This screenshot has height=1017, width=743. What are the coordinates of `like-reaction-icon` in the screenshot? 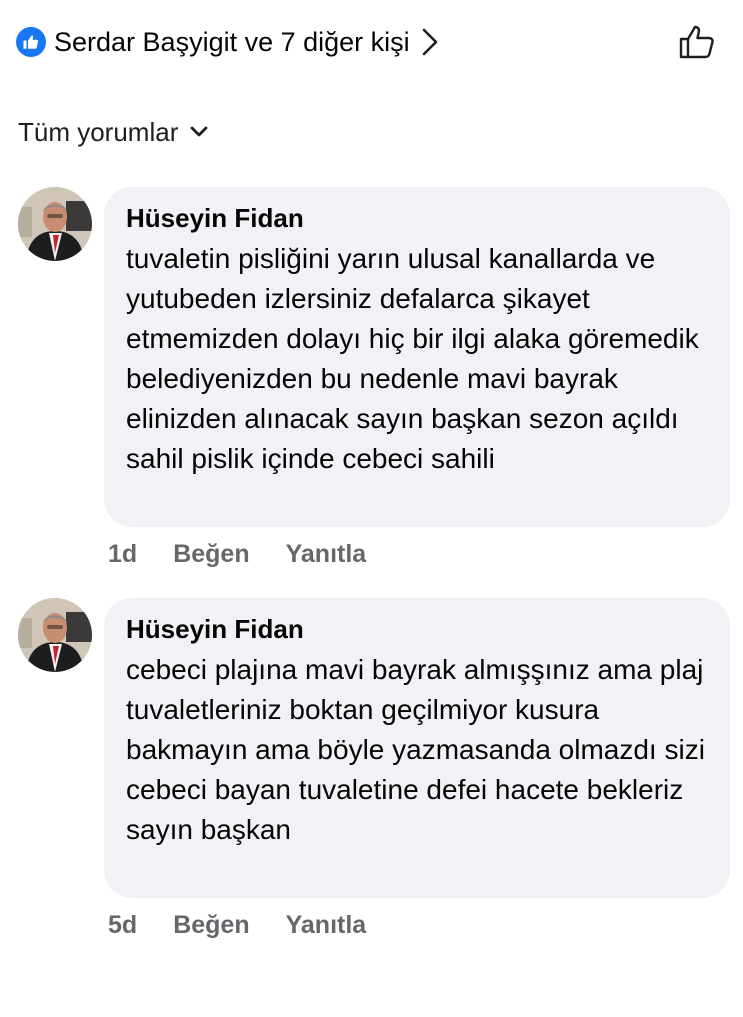 It's located at (31, 42).